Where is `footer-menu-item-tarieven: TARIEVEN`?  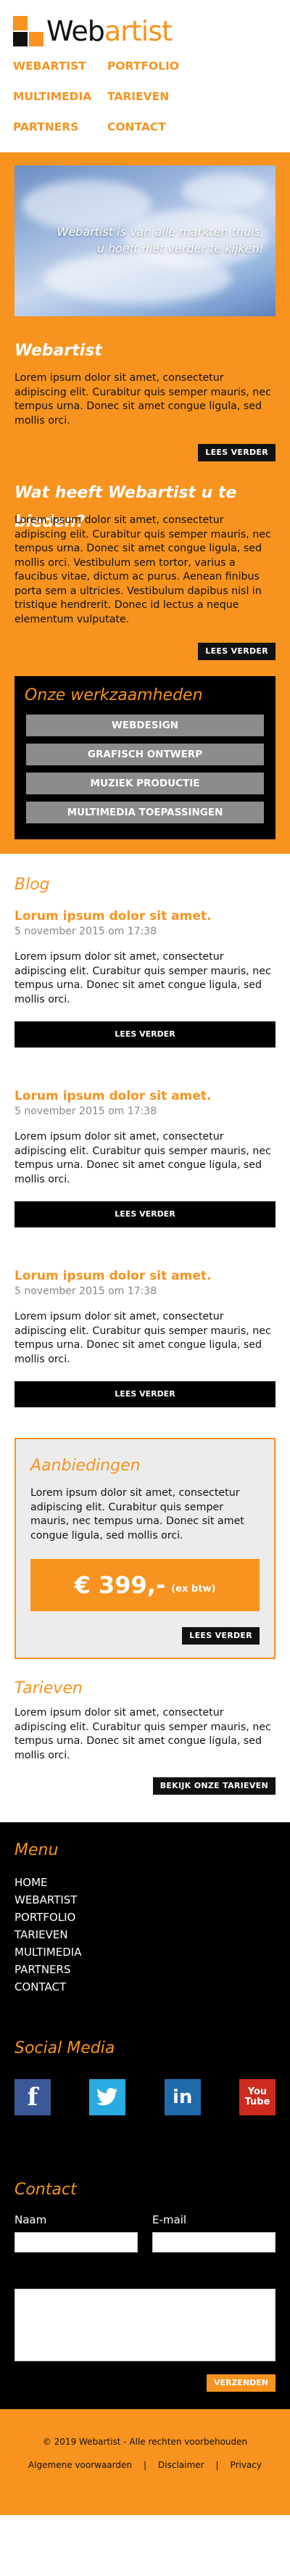 footer-menu-item-tarieven: TARIEVEN is located at coordinates (145, 1934).